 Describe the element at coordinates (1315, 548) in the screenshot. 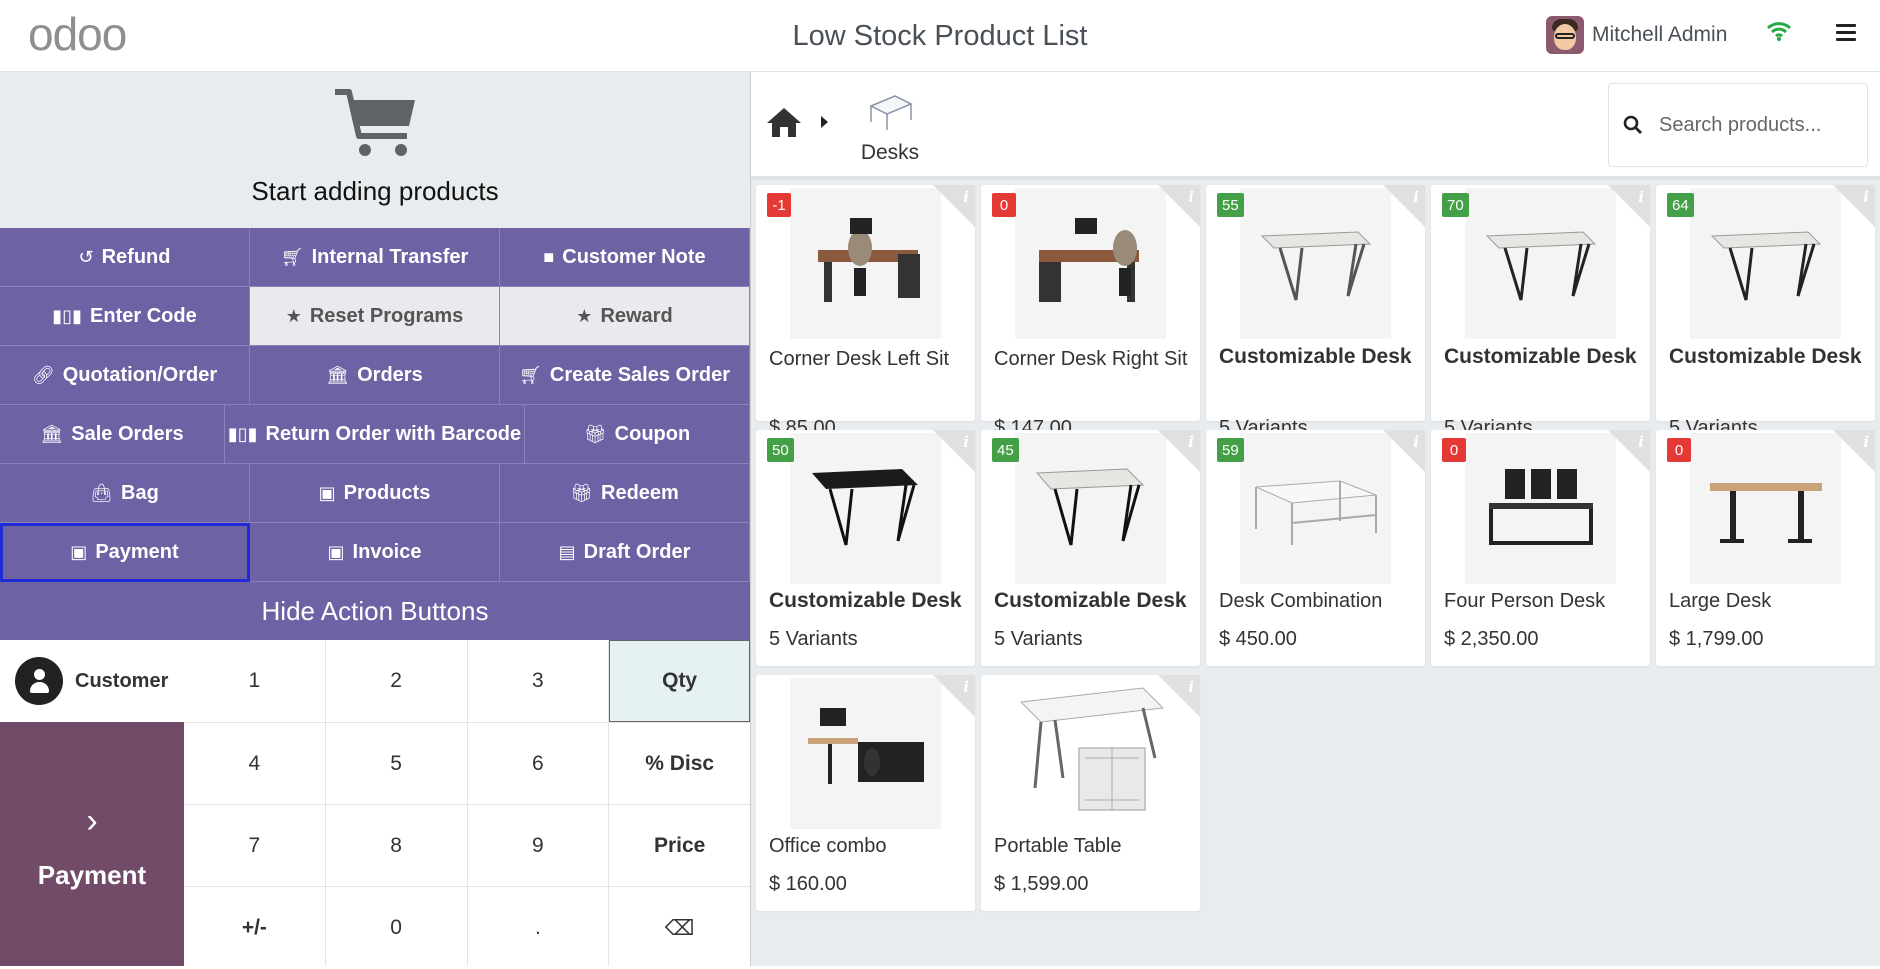

I see `product-card: 59 i Desk Combination $ 450.00` at that location.